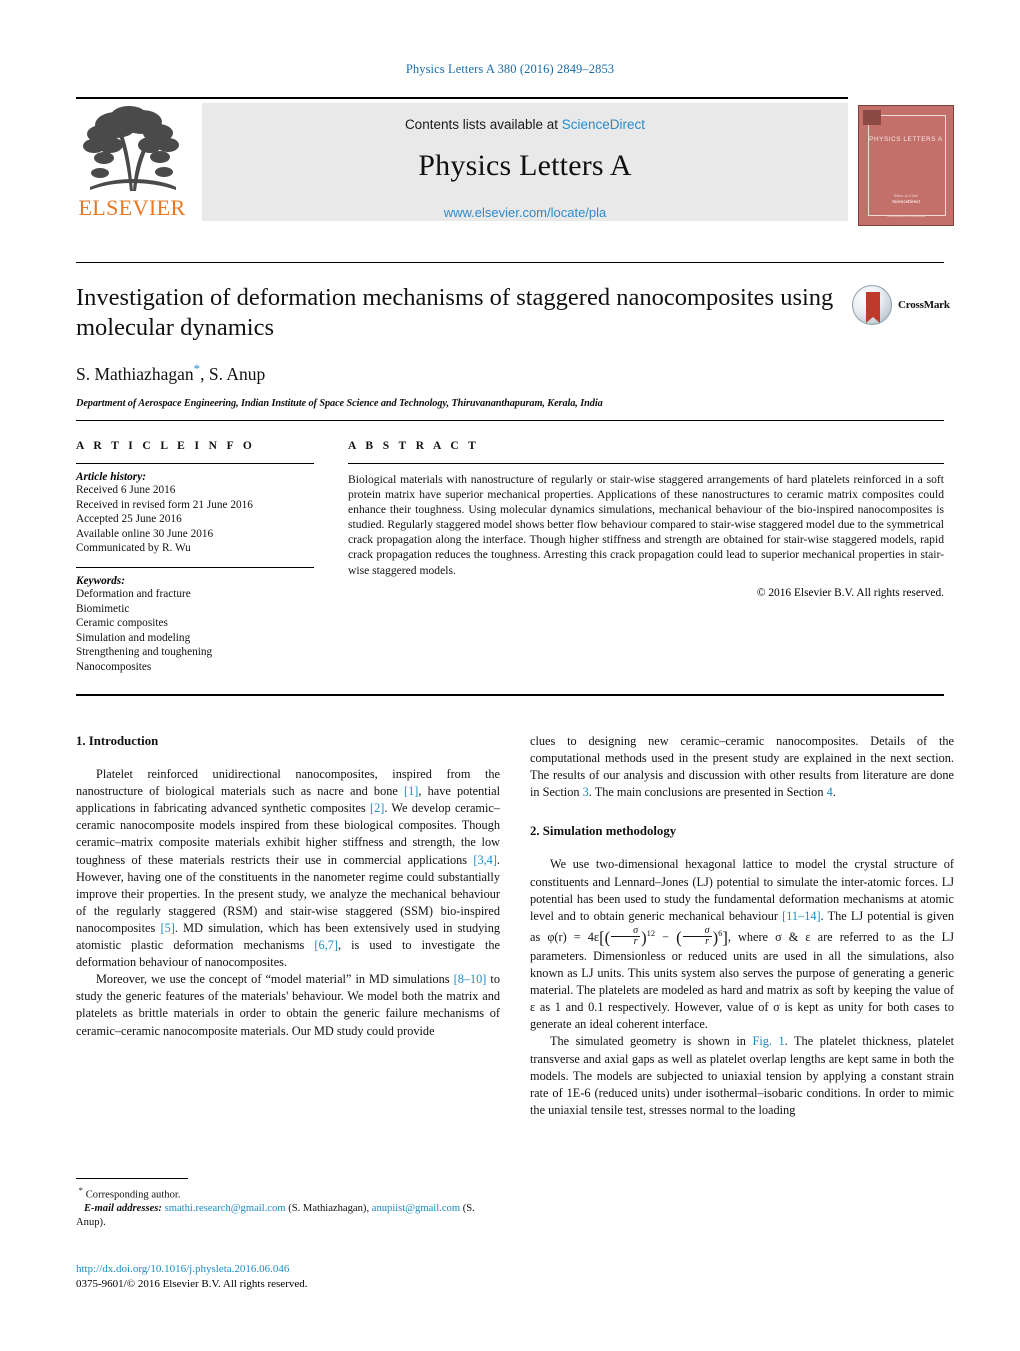 Image resolution: width=1020 pixels, height=1351 pixels. Describe the element at coordinates (626, 936) in the screenshot. I see `sigma-over-r-1: σr` at that location.